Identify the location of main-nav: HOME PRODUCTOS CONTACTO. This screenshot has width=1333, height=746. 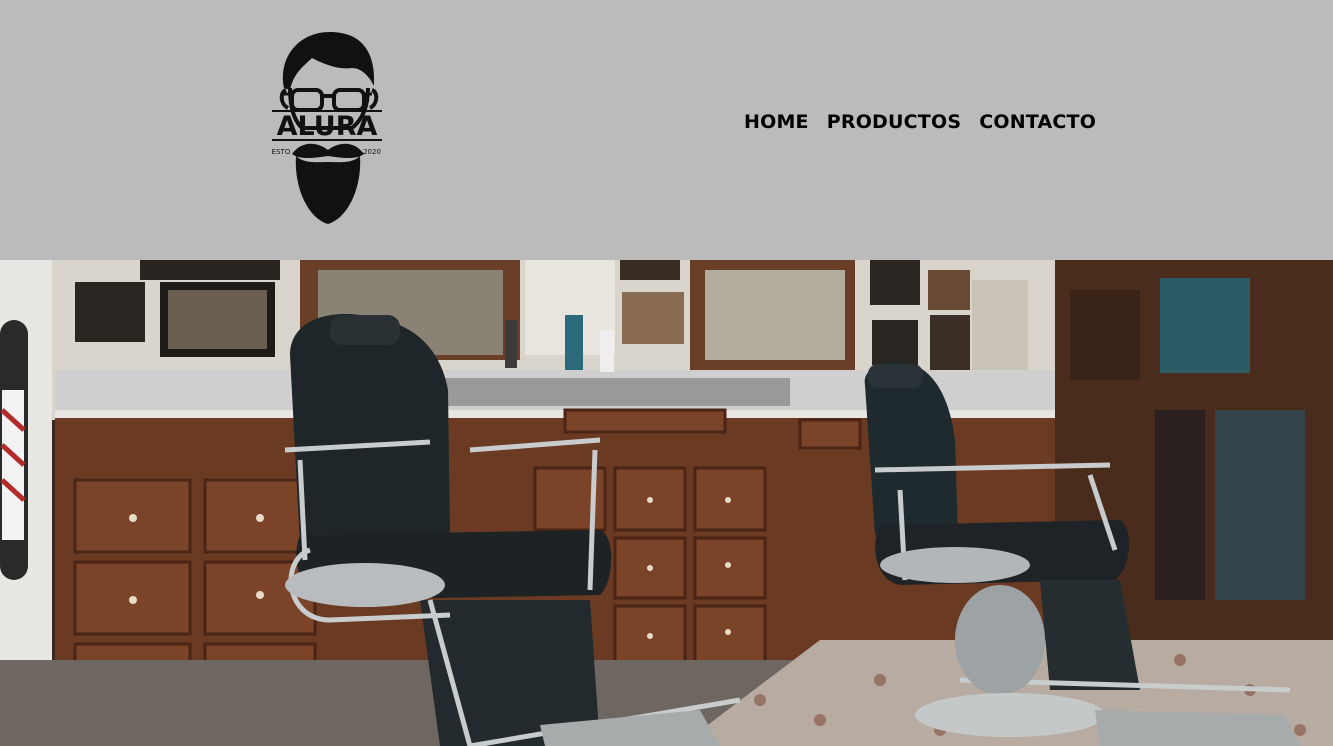
(920, 122).